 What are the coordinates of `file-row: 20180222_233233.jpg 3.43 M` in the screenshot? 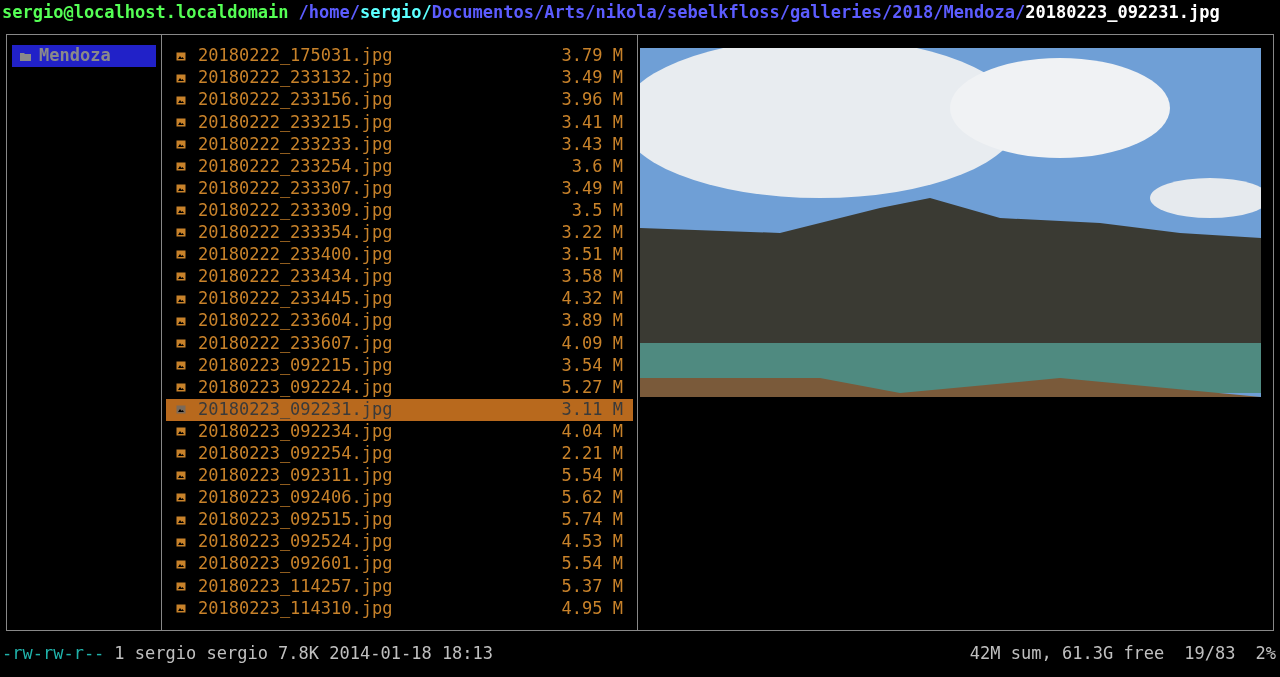 It's located at (399, 144).